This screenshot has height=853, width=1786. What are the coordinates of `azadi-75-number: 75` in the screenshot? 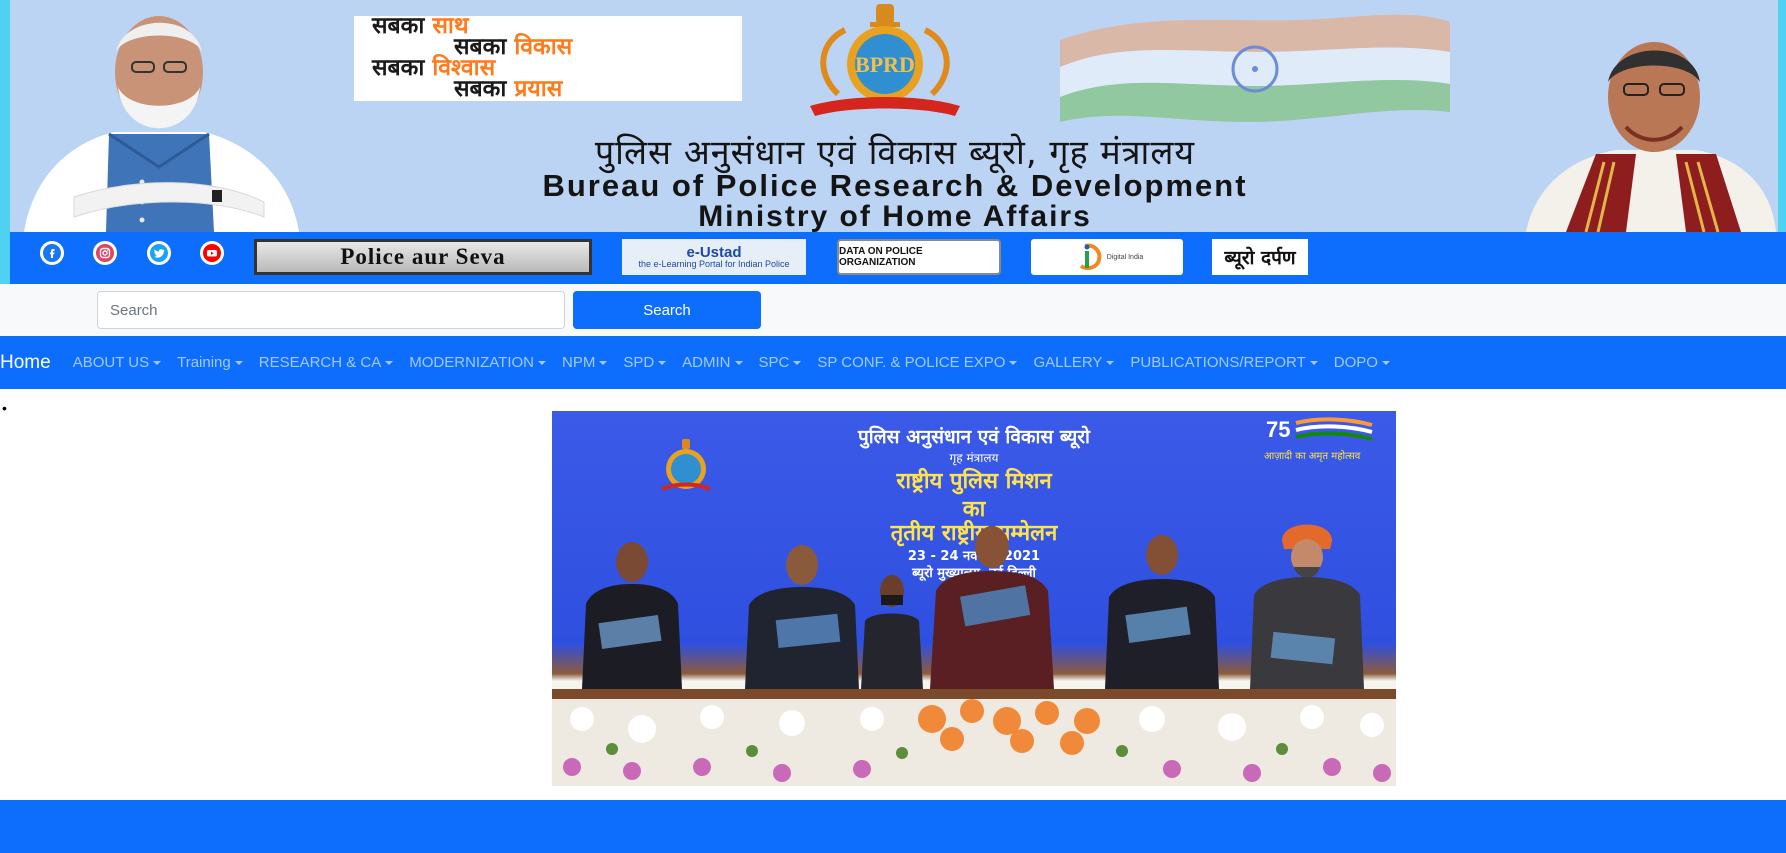 It's located at (1278, 429).